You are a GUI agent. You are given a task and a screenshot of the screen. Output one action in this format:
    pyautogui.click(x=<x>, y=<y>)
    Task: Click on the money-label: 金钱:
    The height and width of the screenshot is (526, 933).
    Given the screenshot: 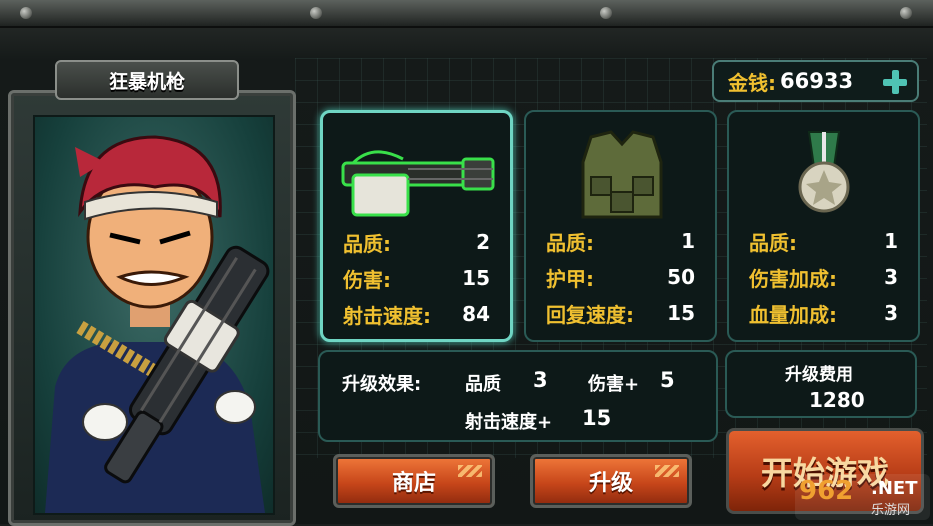 What is the action you would take?
    pyautogui.click(x=752, y=82)
    